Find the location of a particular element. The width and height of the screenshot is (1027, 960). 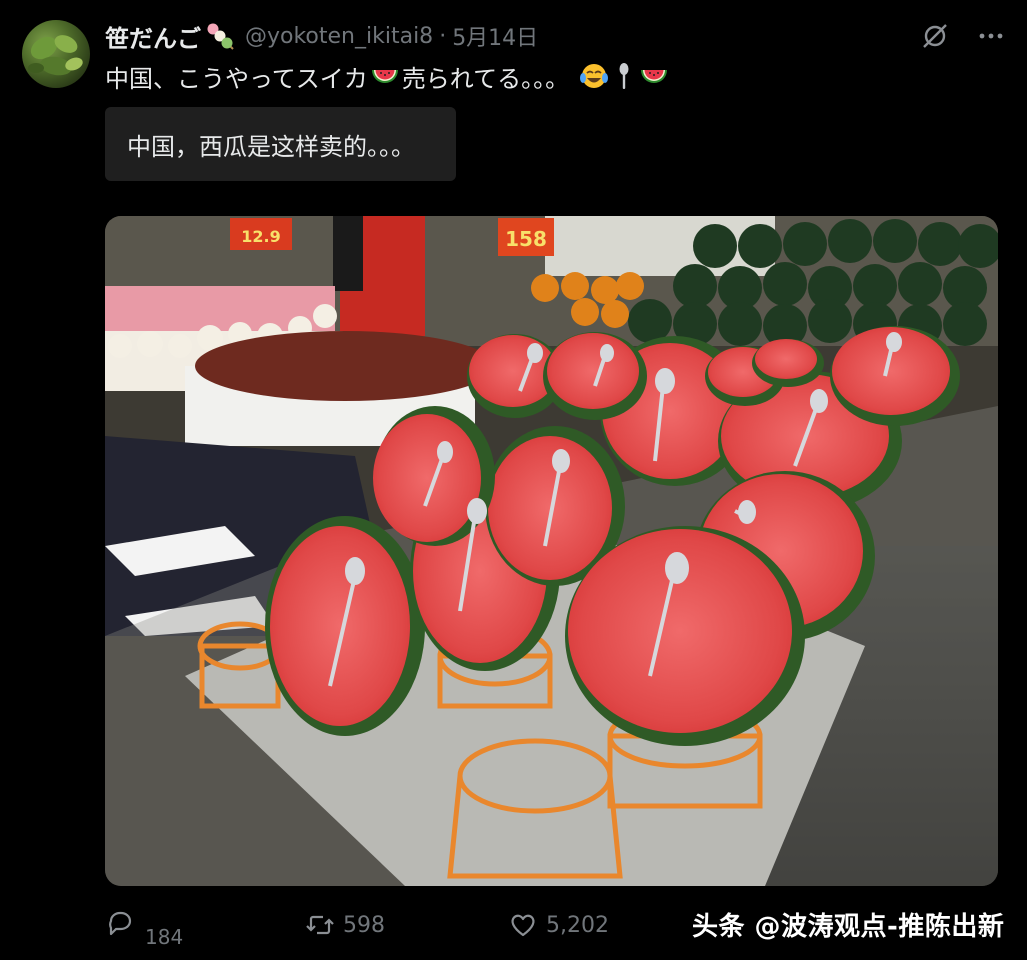

translation-box: 中国，西瓜是这样卖的。。。 is located at coordinates (280, 144).